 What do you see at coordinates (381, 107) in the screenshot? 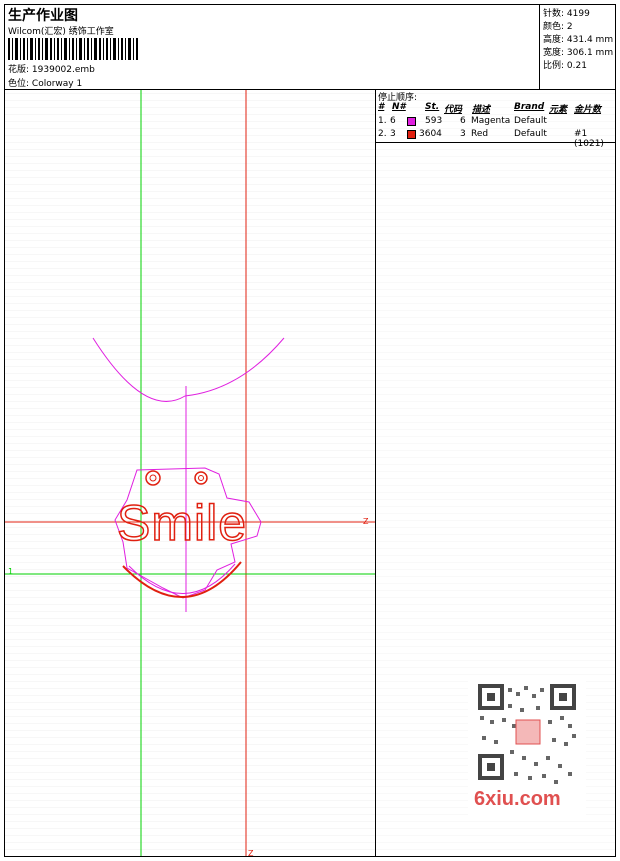
I see `col-index: #` at bounding box center [381, 107].